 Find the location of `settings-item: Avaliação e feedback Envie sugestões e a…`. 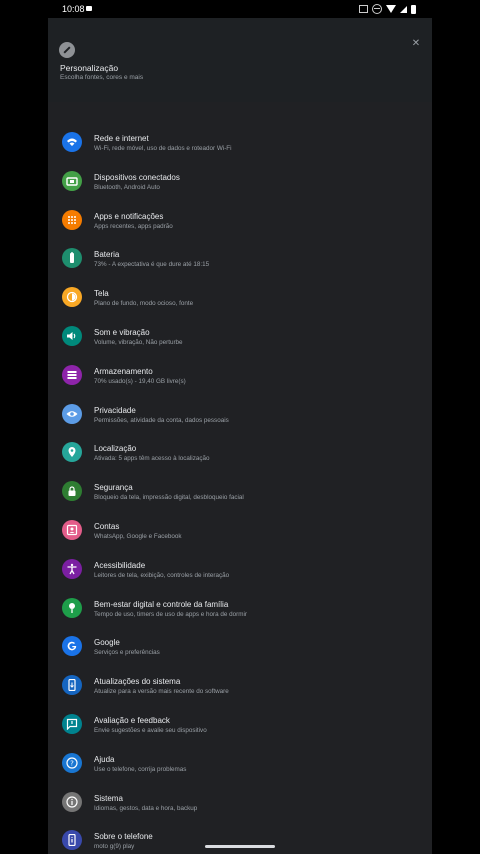

settings-item: Avaliação e feedback Envie sugestões e a… is located at coordinates (240, 723).